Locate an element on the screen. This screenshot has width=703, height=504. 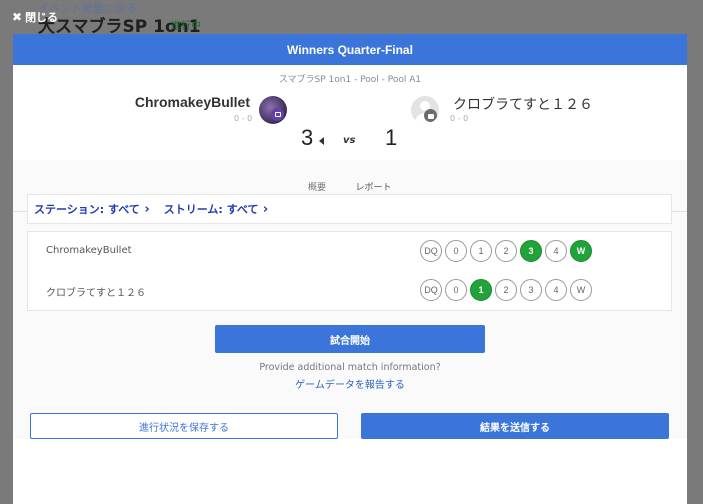
report-game-data-link: ゲームデータを報告する is located at coordinates (350, 383).